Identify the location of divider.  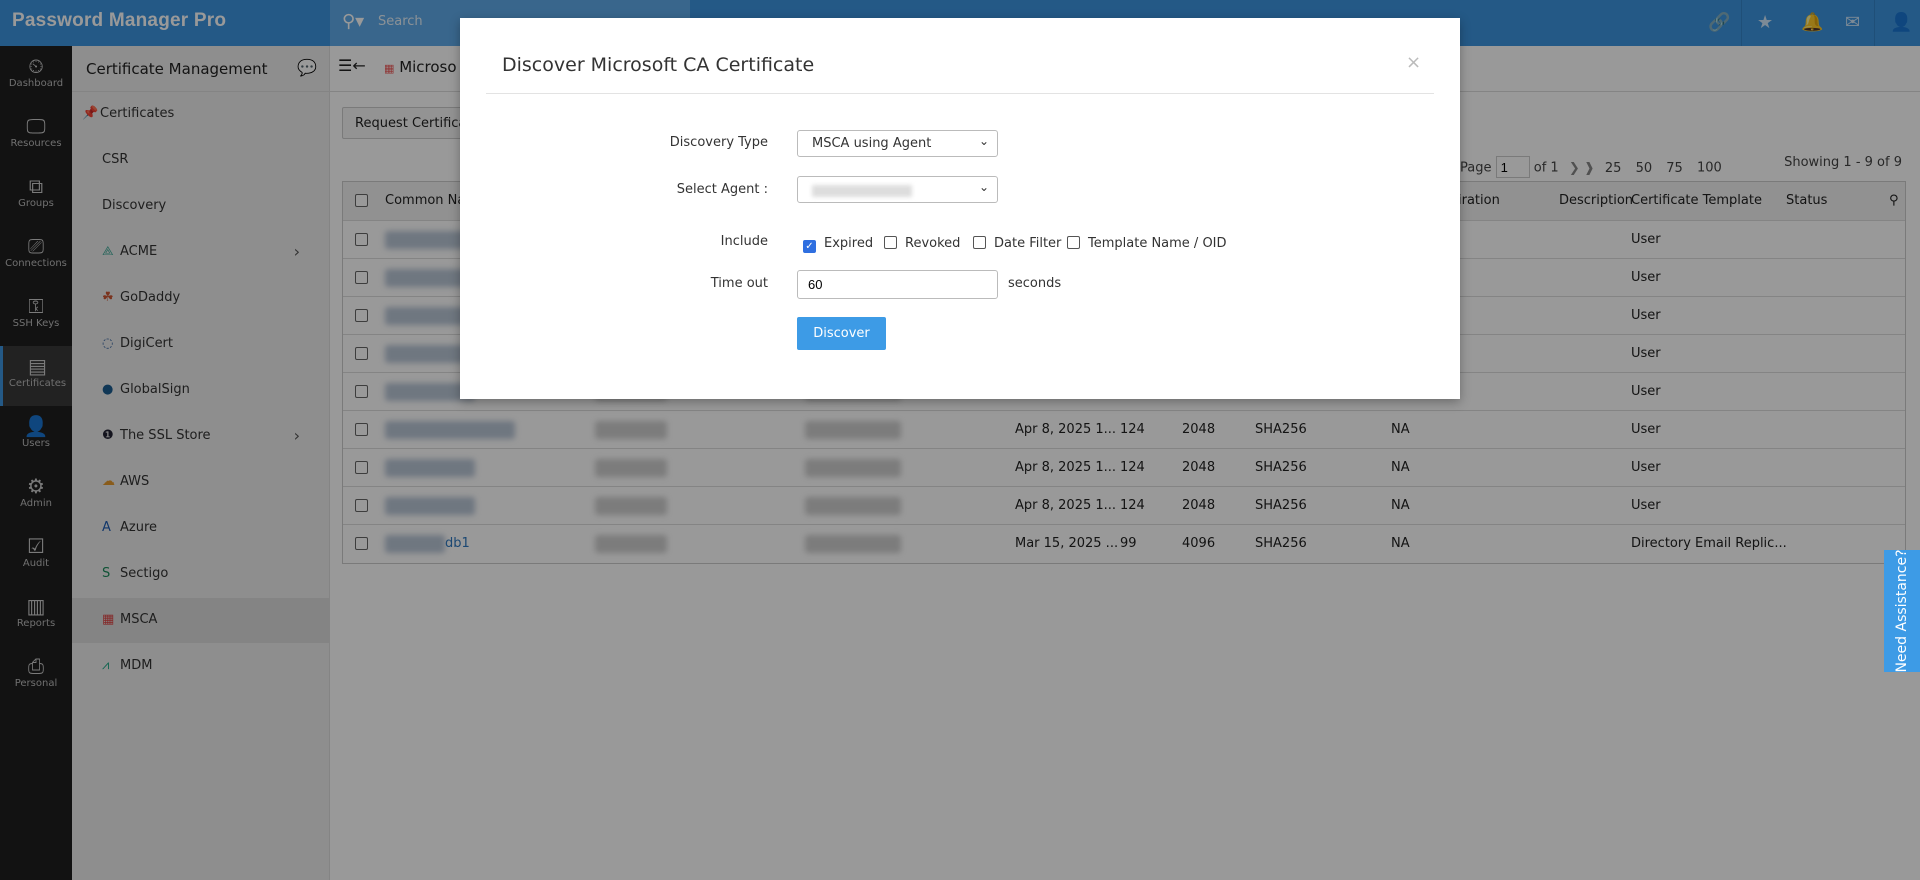
(960, 93).